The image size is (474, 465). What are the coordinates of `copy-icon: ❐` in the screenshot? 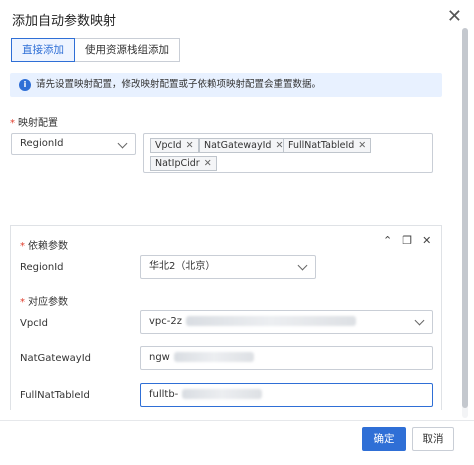 It's located at (407, 240).